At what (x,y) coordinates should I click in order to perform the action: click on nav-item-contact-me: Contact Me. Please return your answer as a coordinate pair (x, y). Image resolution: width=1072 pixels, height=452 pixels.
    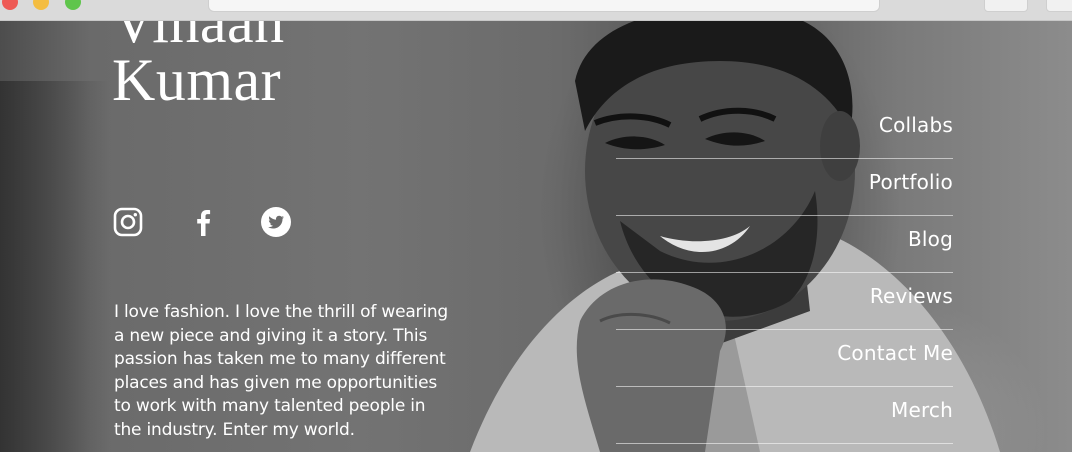
    Looking at the image, I should click on (784, 358).